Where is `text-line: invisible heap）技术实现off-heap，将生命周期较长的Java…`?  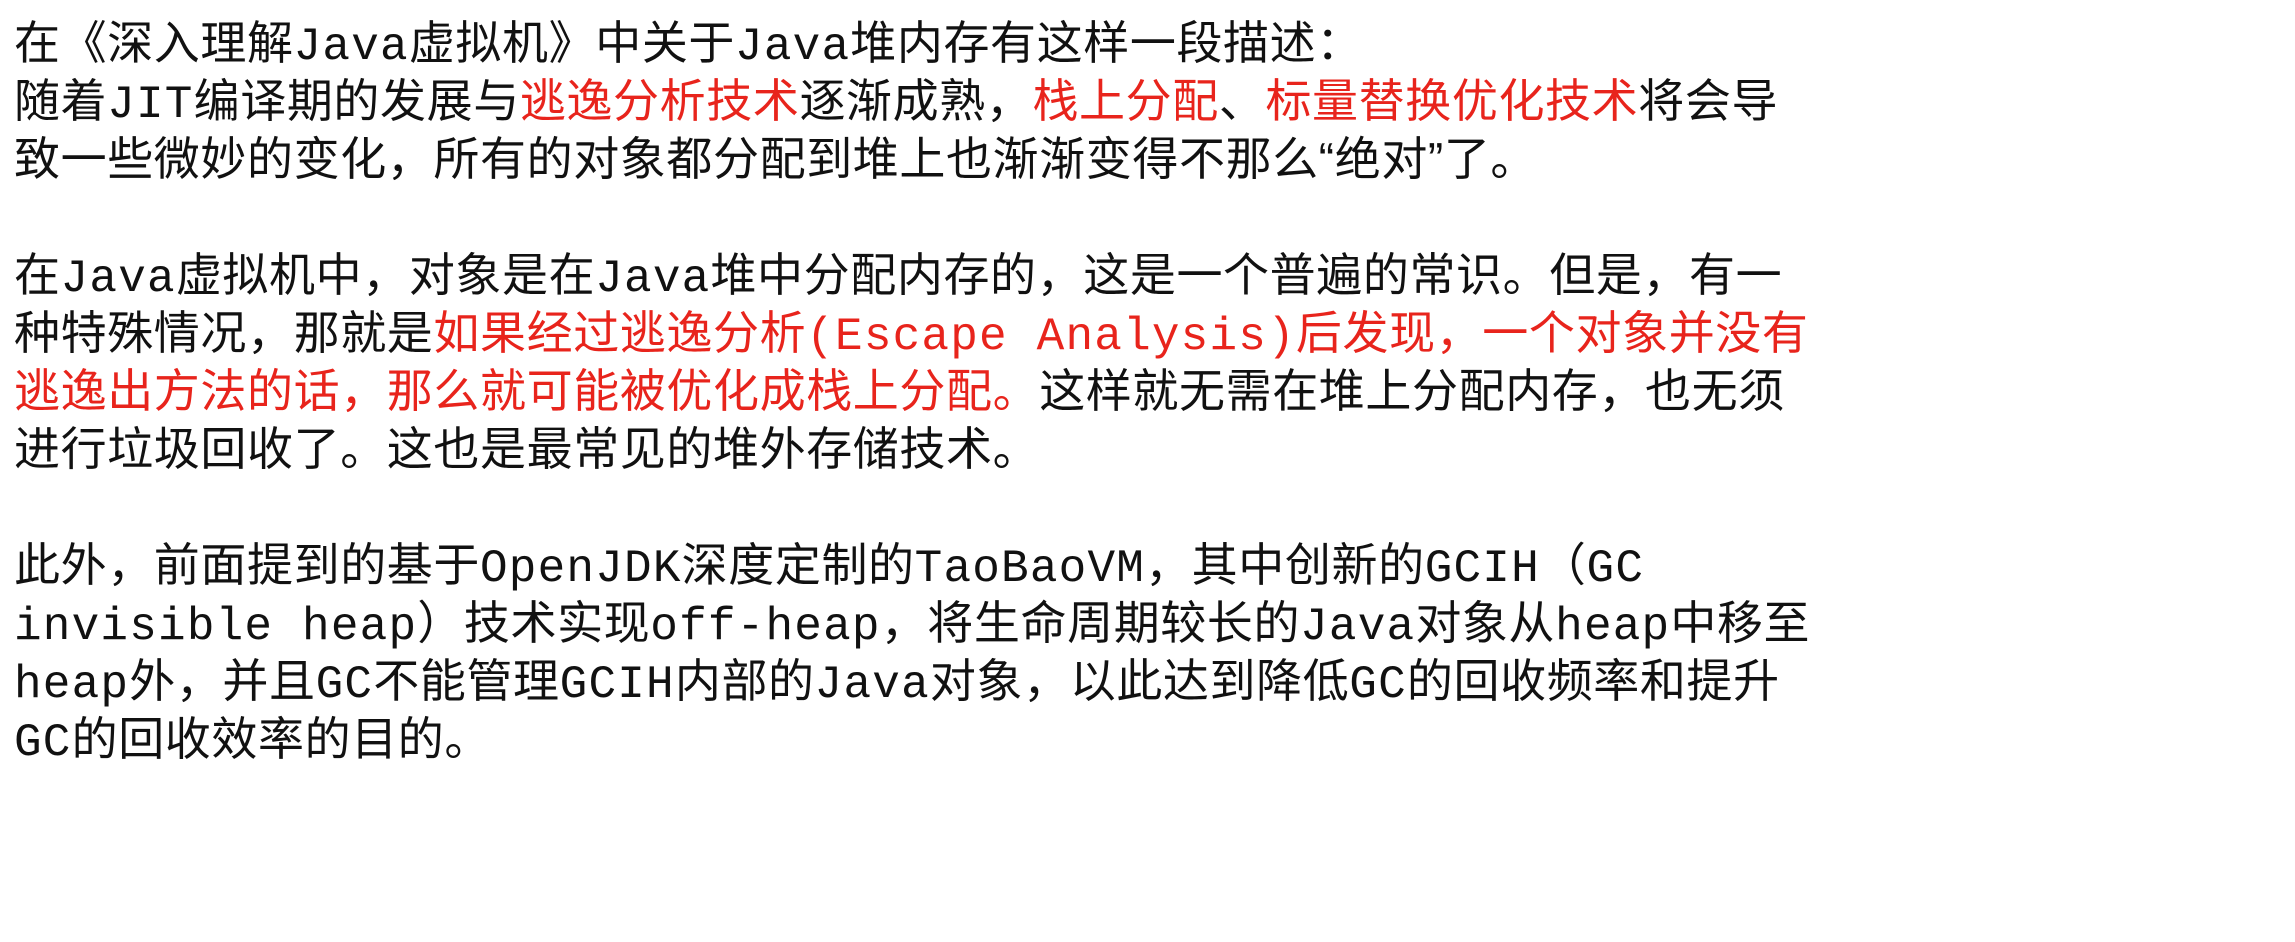
text-line: invisible heap）技术实现off-heap，将生命周期较长的Java… is located at coordinates (1144, 623).